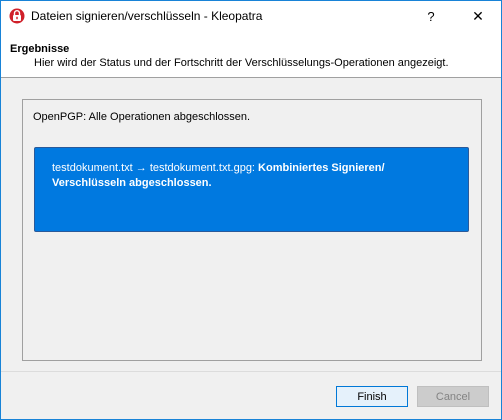 This screenshot has width=502, height=420. Describe the element at coordinates (251, 371) in the screenshot. I see `footer-divider` at that location.